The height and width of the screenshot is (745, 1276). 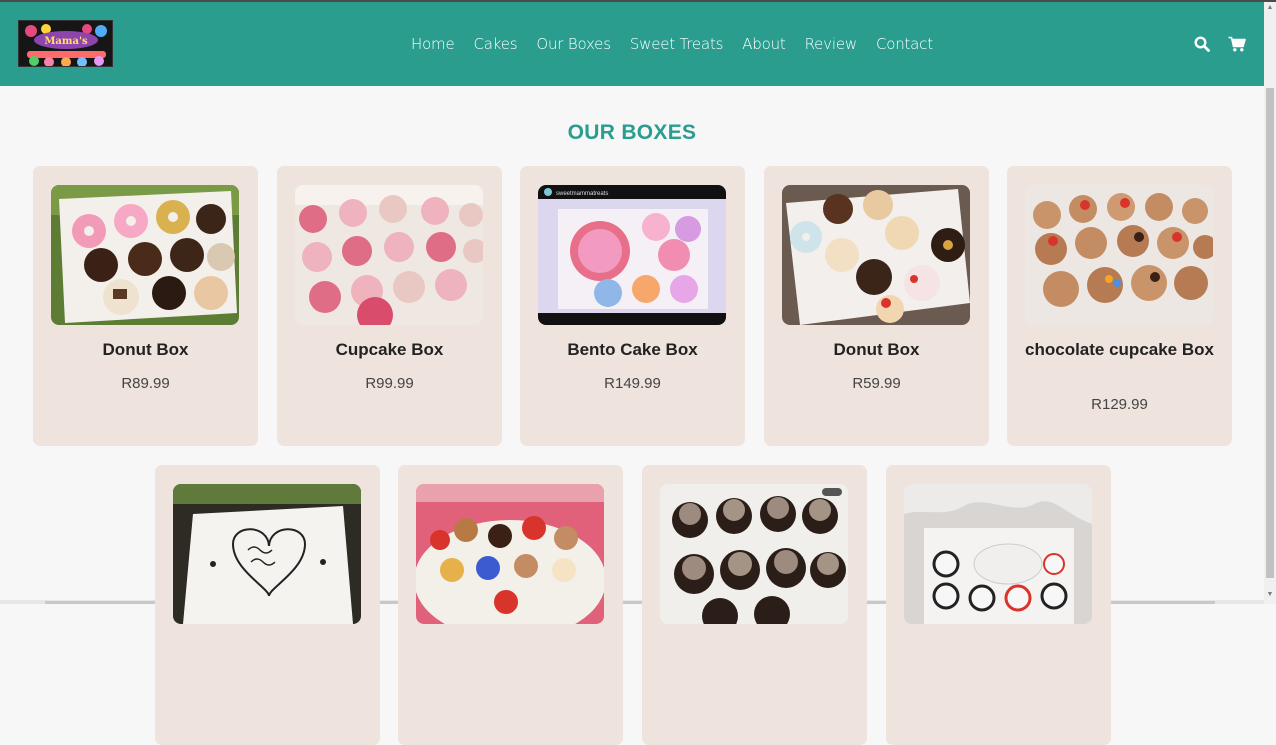 What do you see at coordinates (389, 255) in the screenshot?
I see `product-image-cupcake-box` at bounding box center [389, 255].